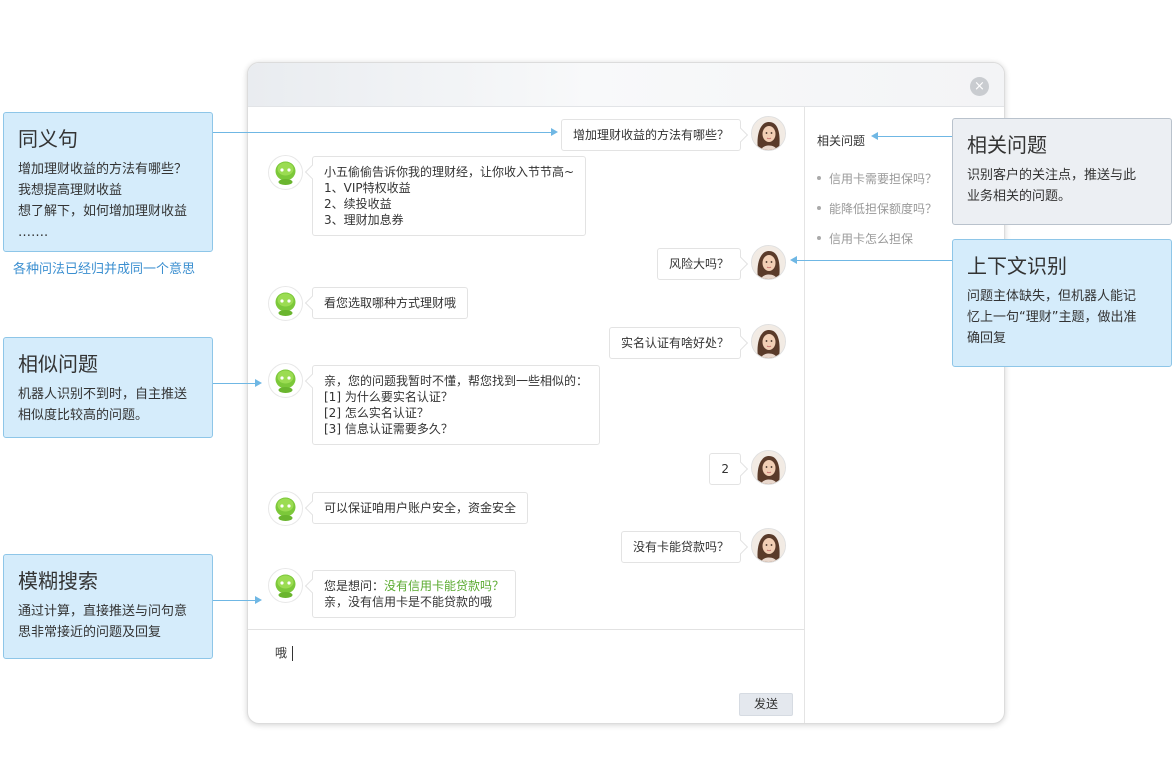 The height and width of the screenshot is (772, 1174). I want to click on callout-line: 想了解下，如何增加理财收益, so click(103, 211).